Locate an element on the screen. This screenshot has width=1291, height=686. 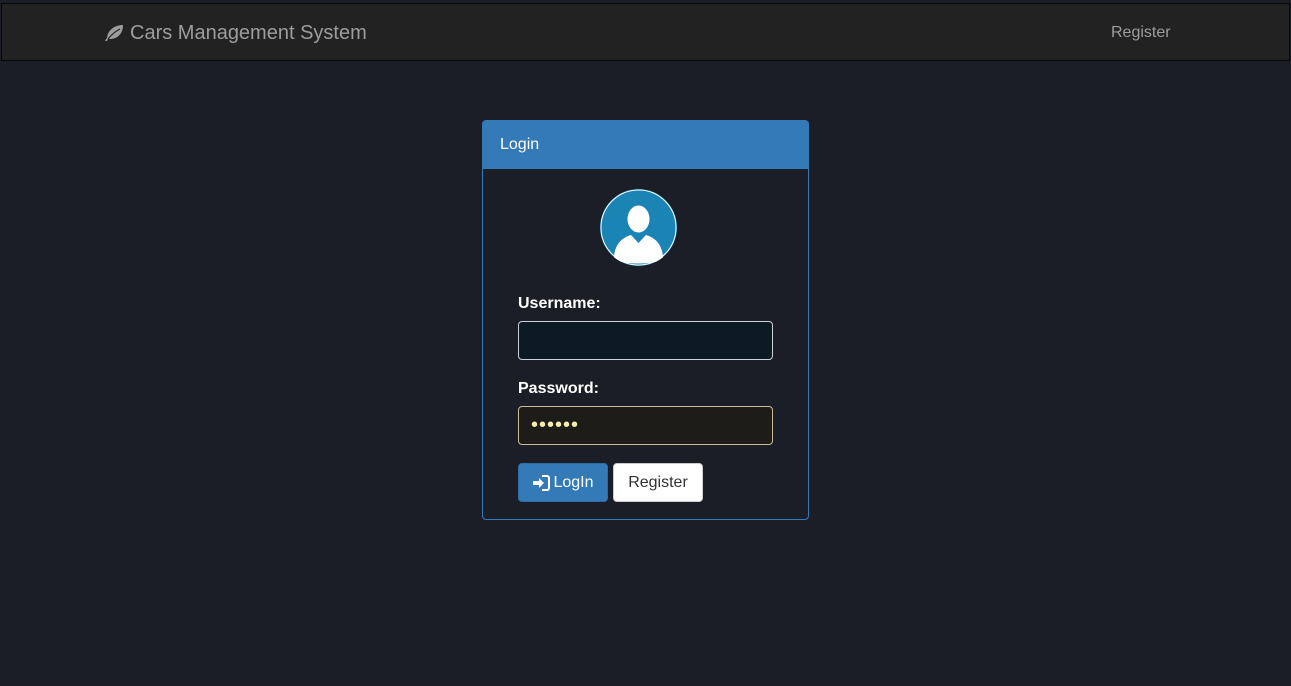
password-label: Password: is located at coordinates (558, 388).